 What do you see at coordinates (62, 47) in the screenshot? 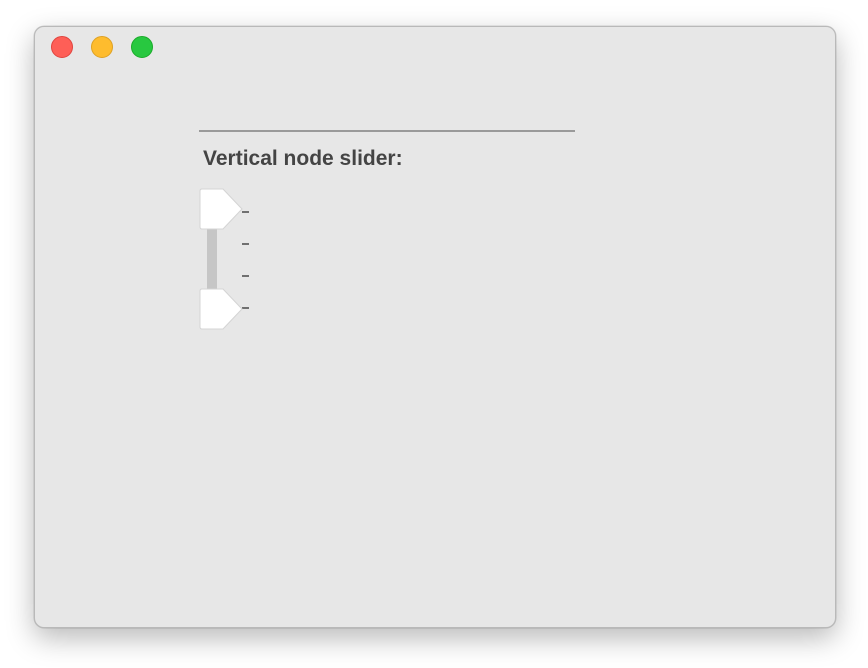
I see `close-button` at bounding box center [62, 47].